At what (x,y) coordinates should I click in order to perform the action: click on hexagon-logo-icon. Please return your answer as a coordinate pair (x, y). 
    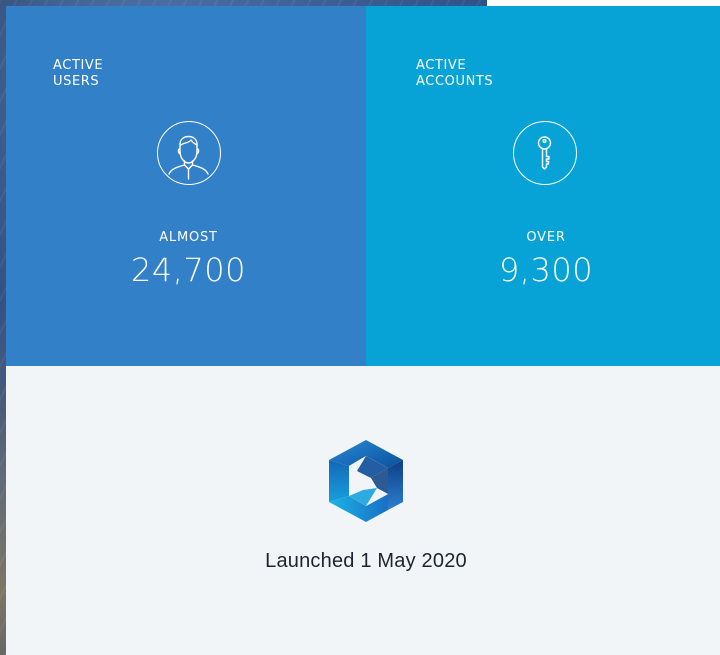
    Looking at the image, I should click on (366, 481).